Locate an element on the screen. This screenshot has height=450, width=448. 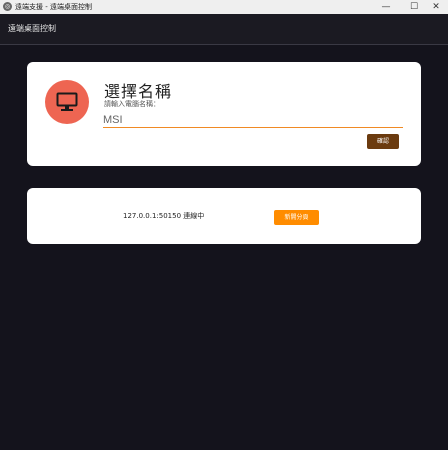
window-title: 遠端支援 - 遠端桌面控制 is located at coordinates (53, 7).